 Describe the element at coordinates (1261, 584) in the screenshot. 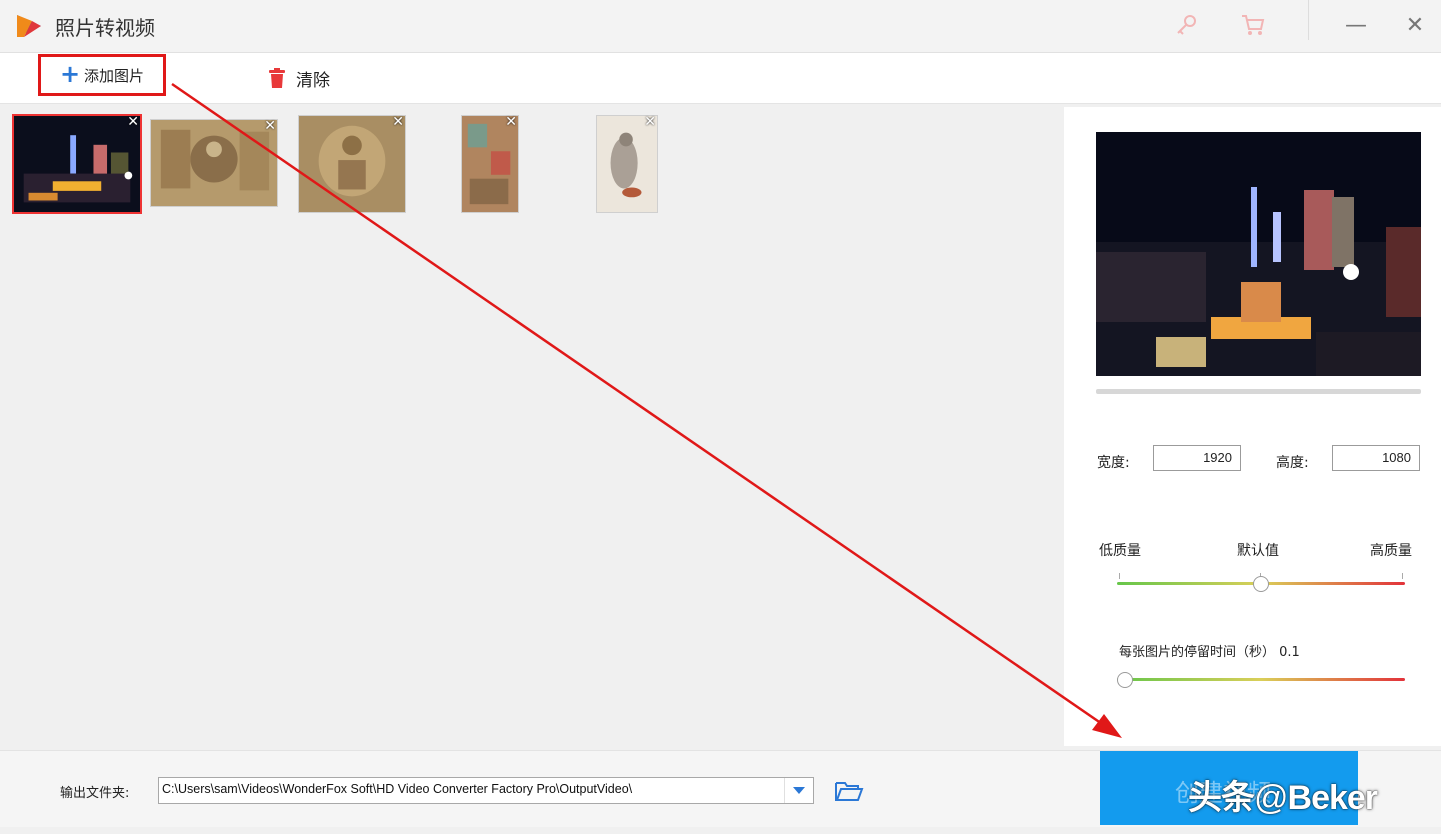

I see `quality-slider-handle` at that location.